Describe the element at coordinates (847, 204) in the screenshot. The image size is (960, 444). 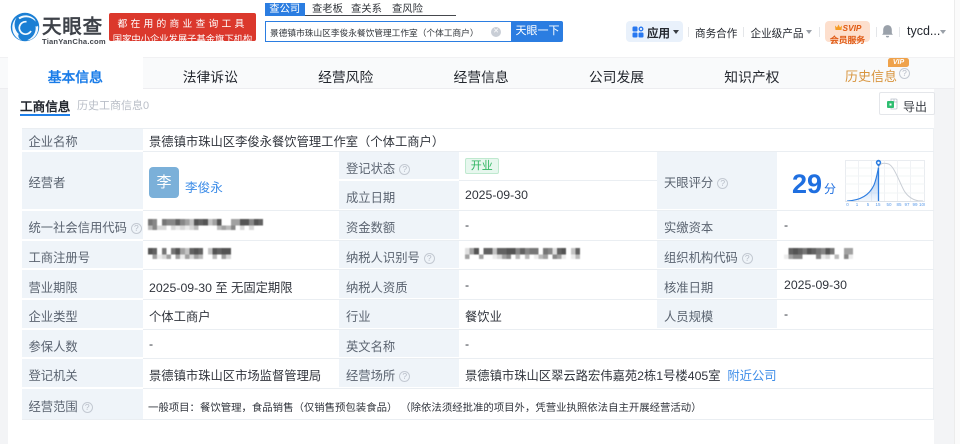
I see `svg-text: 0` at that location.